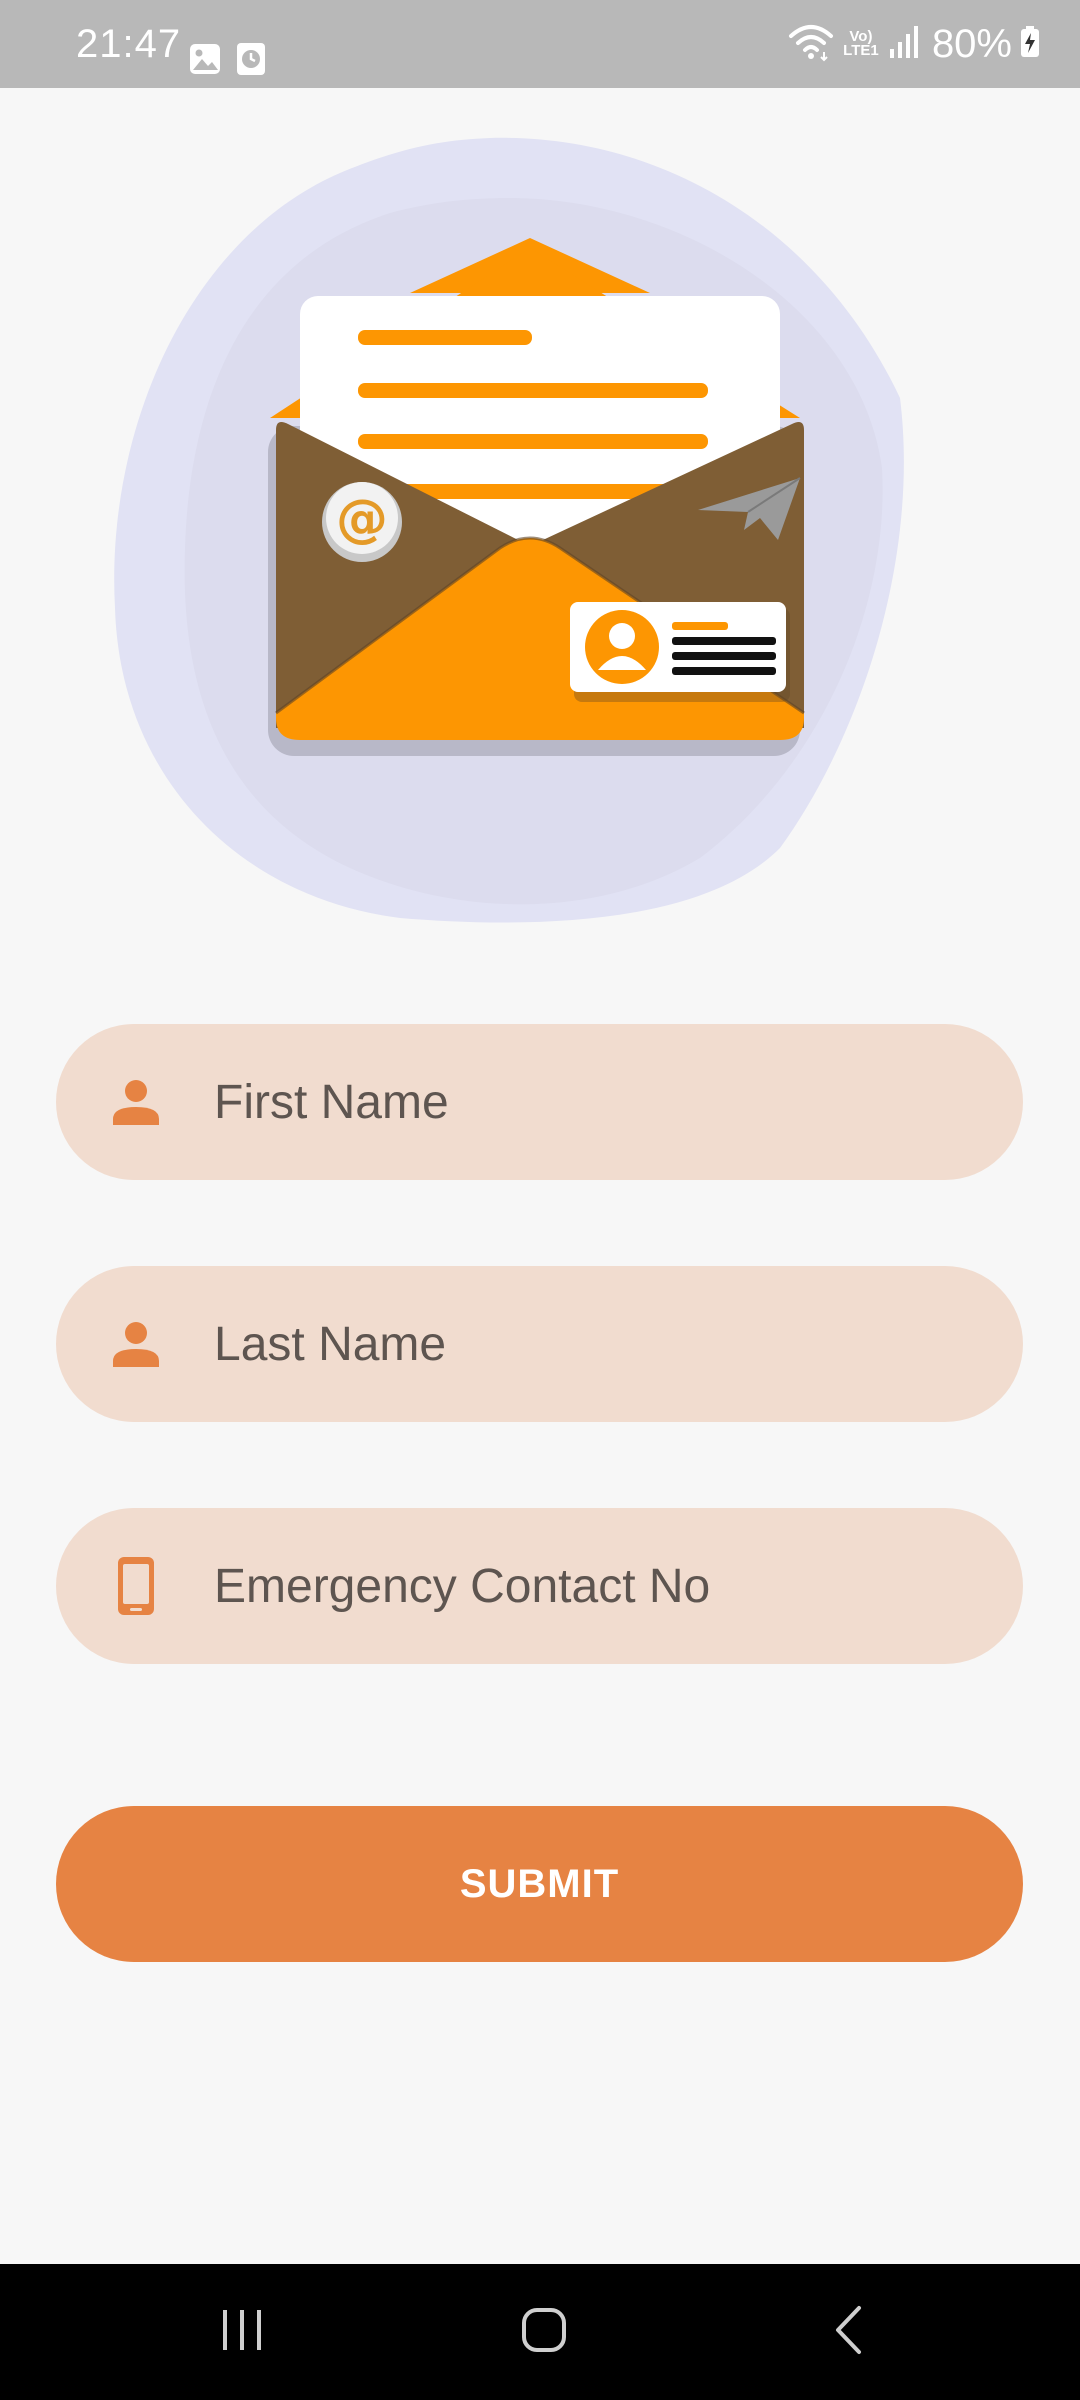 The height and width of the screenshot is (2400, 1080). What do you see at coordinates (594, 1344) in the screenshot?
I see `last-name-input` at bounding box center [594, 1344].